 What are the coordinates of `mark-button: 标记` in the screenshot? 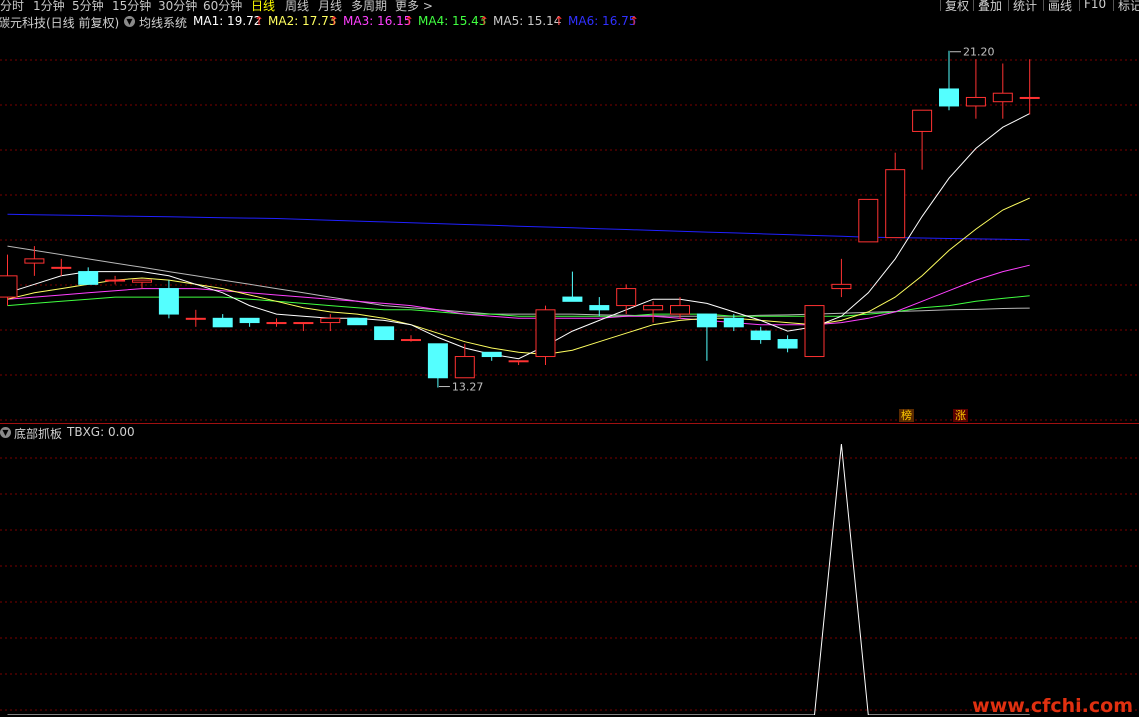 It's located at (1126, 6).